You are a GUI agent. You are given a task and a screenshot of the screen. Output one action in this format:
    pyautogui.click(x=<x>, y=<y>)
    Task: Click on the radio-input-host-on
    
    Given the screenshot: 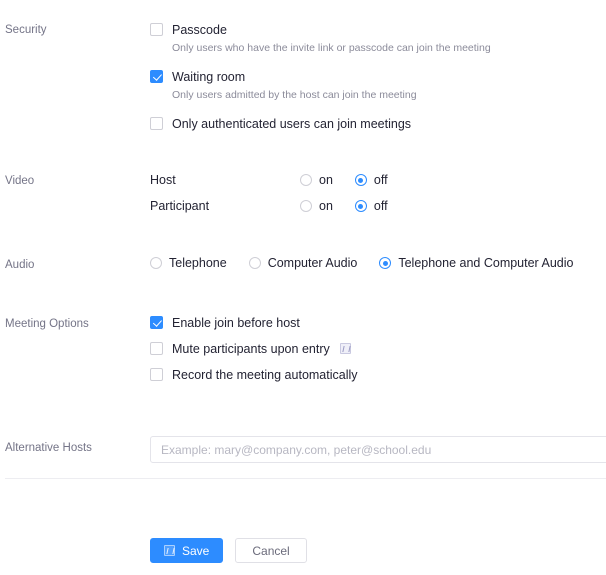 What is the action you would take?
    pyautogui.click(x=306, y=180)
    